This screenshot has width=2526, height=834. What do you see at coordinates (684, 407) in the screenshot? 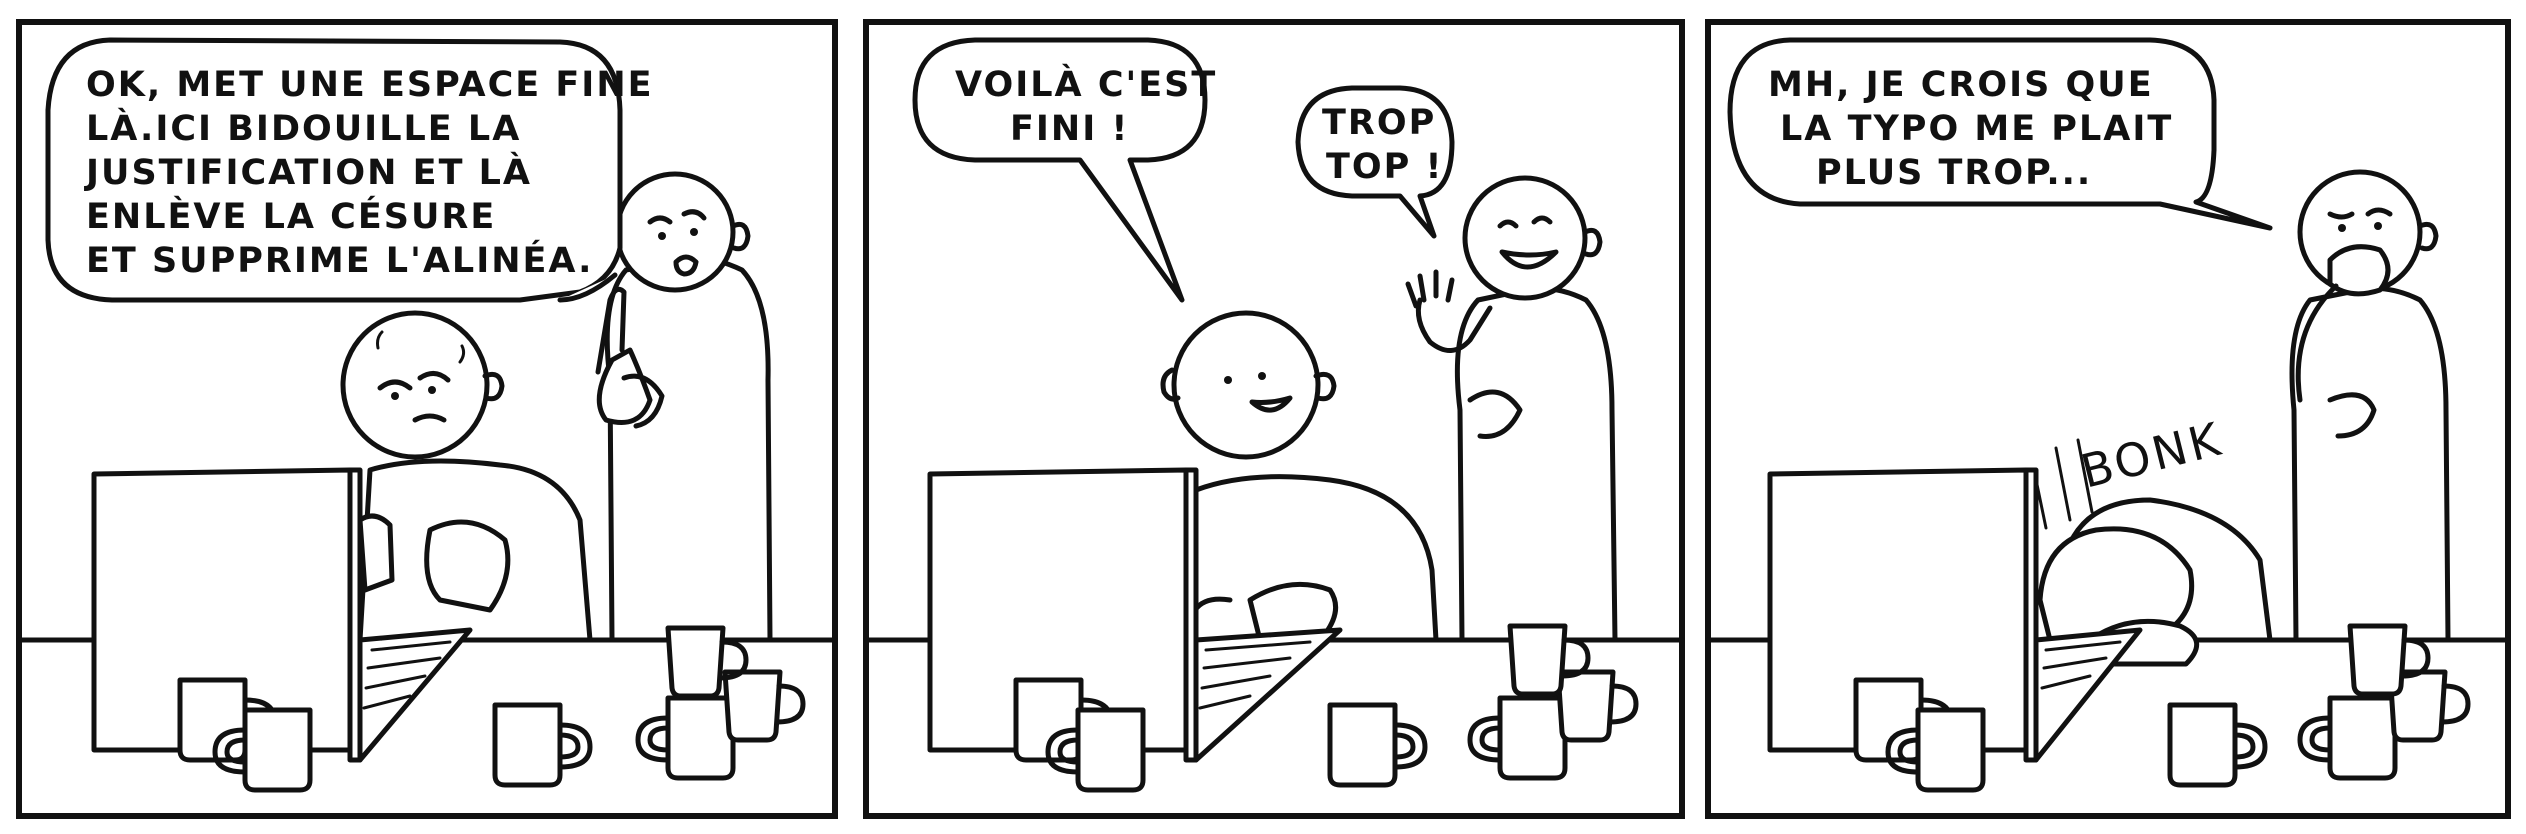
I see `standing-colleague` at bounding box center [684, 407].